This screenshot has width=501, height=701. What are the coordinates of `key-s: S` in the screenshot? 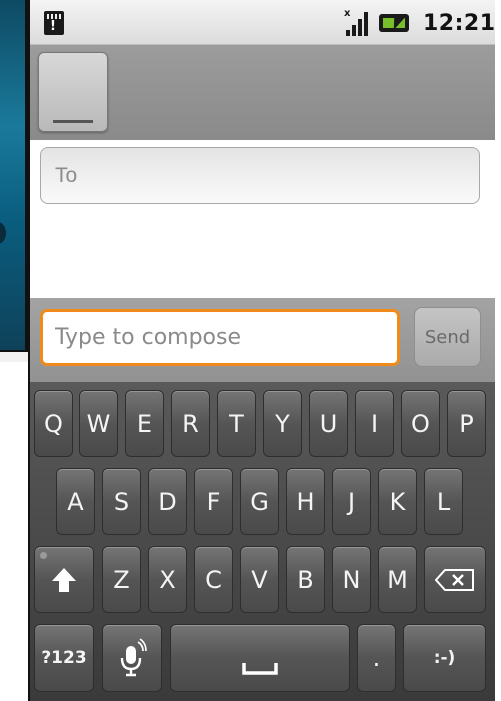 It's located at (121, 501).